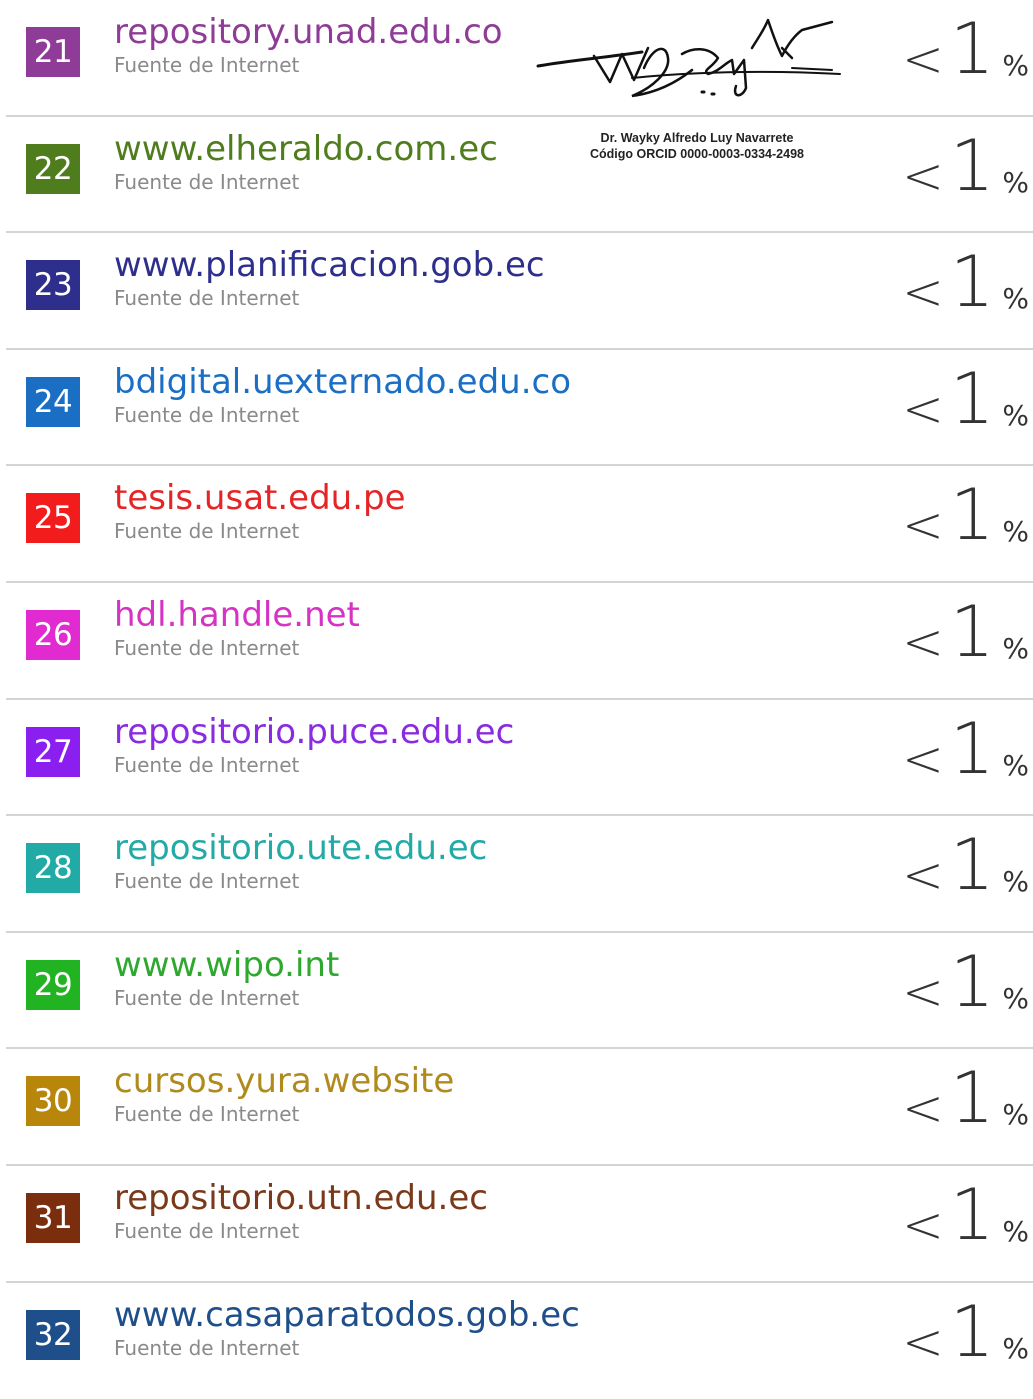 This screenshot has height=1399, width=1033. What do you see at coordinates (237, 615) in the screenshot?
I see `source-name-link: hdl.handle.net` at bounding box center [237, 615].